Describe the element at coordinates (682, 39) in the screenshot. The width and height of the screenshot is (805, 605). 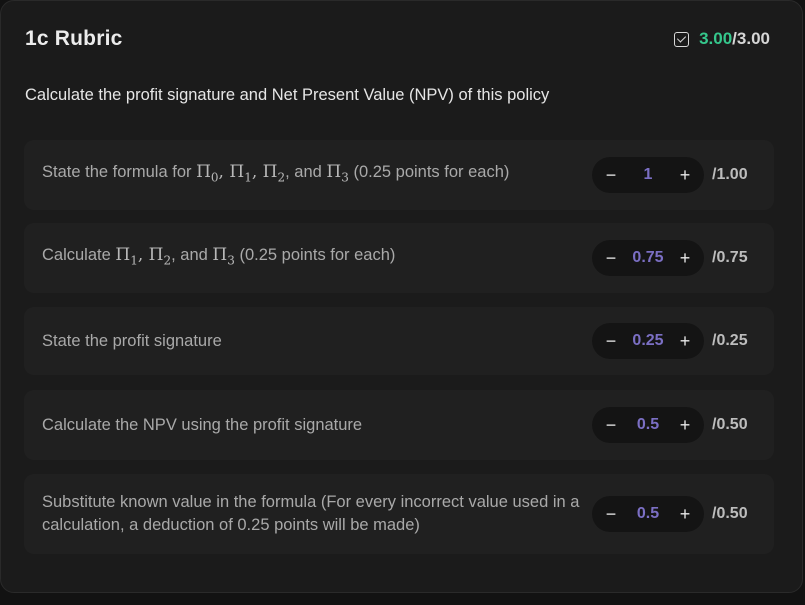
I see `checkbox-checked-icon` at that location.